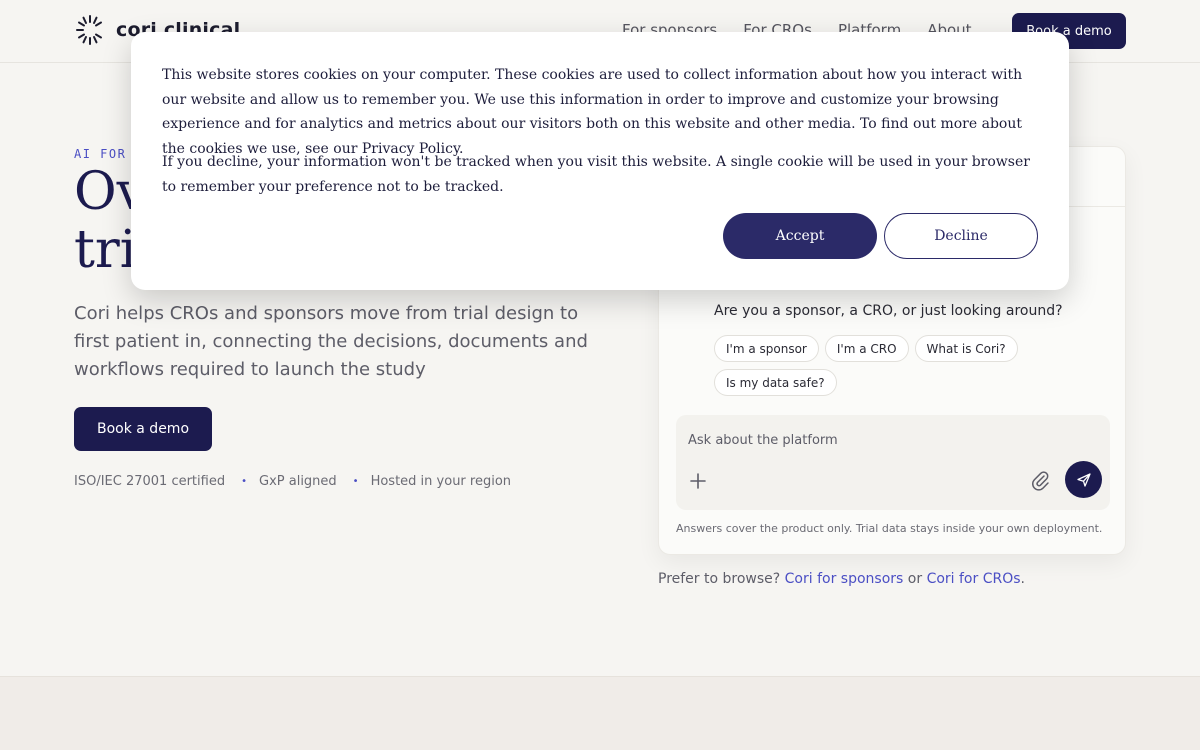 This screenshot has height=750, width=1200. Describe the element at coordinates (89, 30) in the screenshot. I see `logo-spinner-icon` at that location.